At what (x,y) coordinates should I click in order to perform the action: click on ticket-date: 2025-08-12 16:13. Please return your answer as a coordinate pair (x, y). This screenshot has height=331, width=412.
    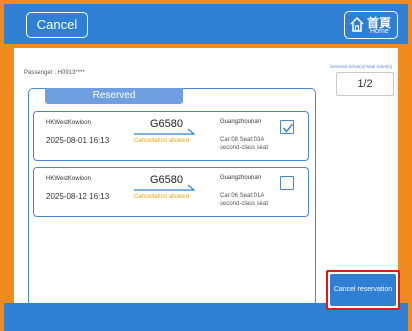
    Looking at the image, I should click on (78, 196).